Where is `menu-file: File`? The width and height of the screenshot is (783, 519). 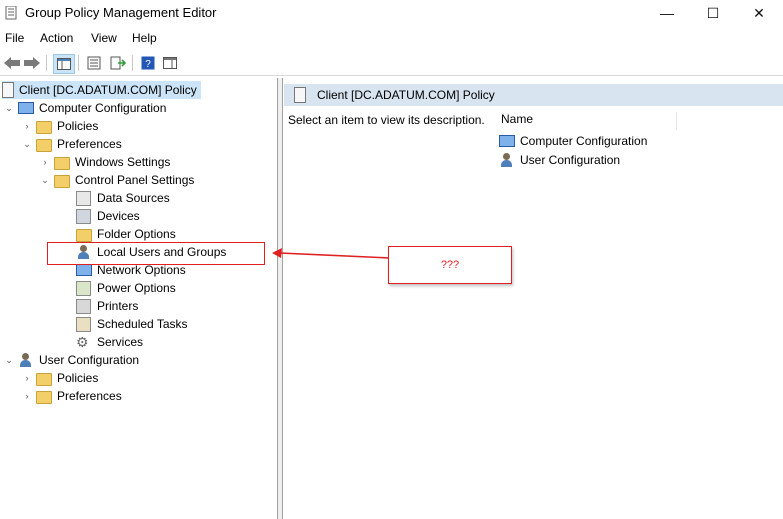
menu-file: File is located at coordinates (14, 38).